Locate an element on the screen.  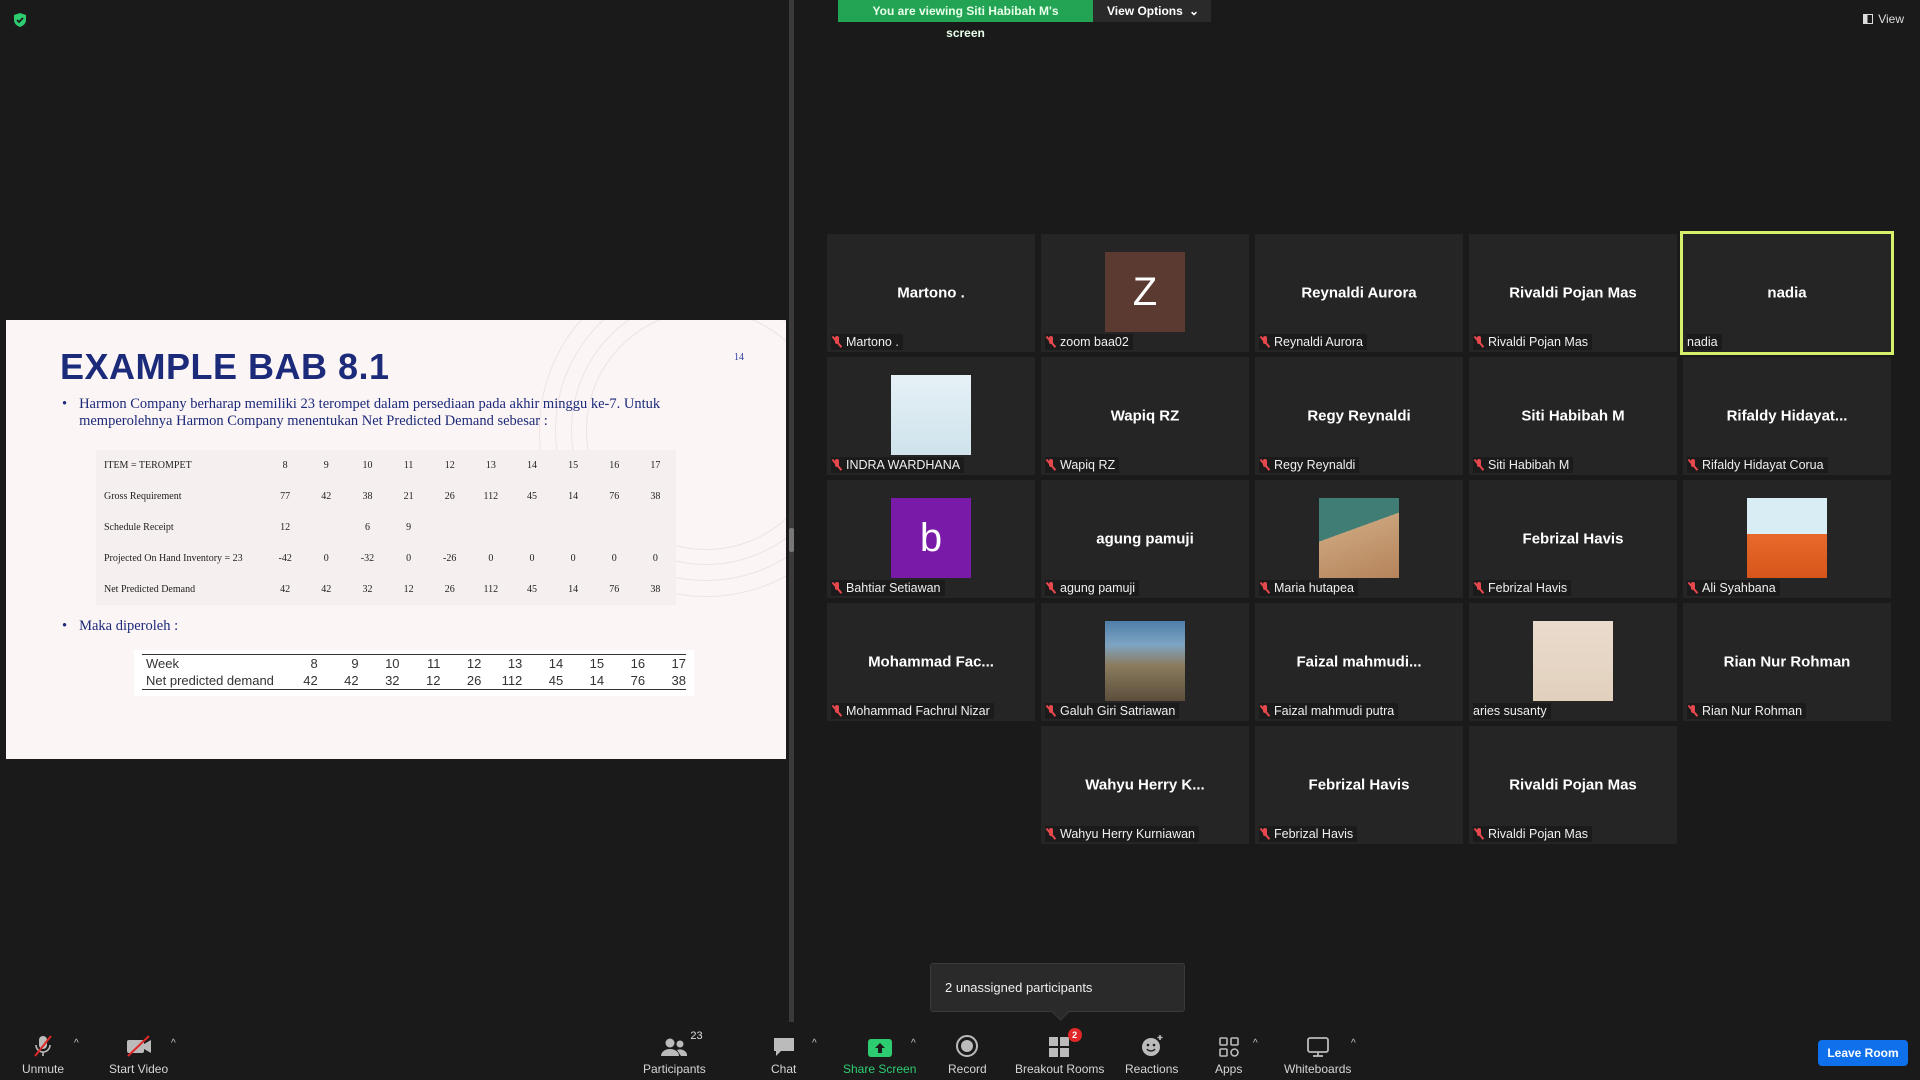
participant-tile: nadia nadia is located at coordinates (1787, 293).